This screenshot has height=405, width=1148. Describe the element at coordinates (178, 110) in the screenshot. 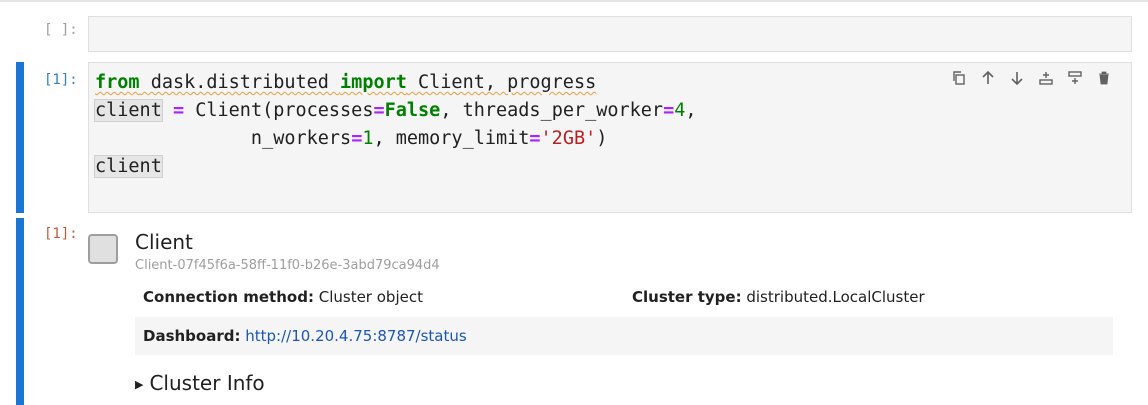

I see `assign-operator: =` at that location.